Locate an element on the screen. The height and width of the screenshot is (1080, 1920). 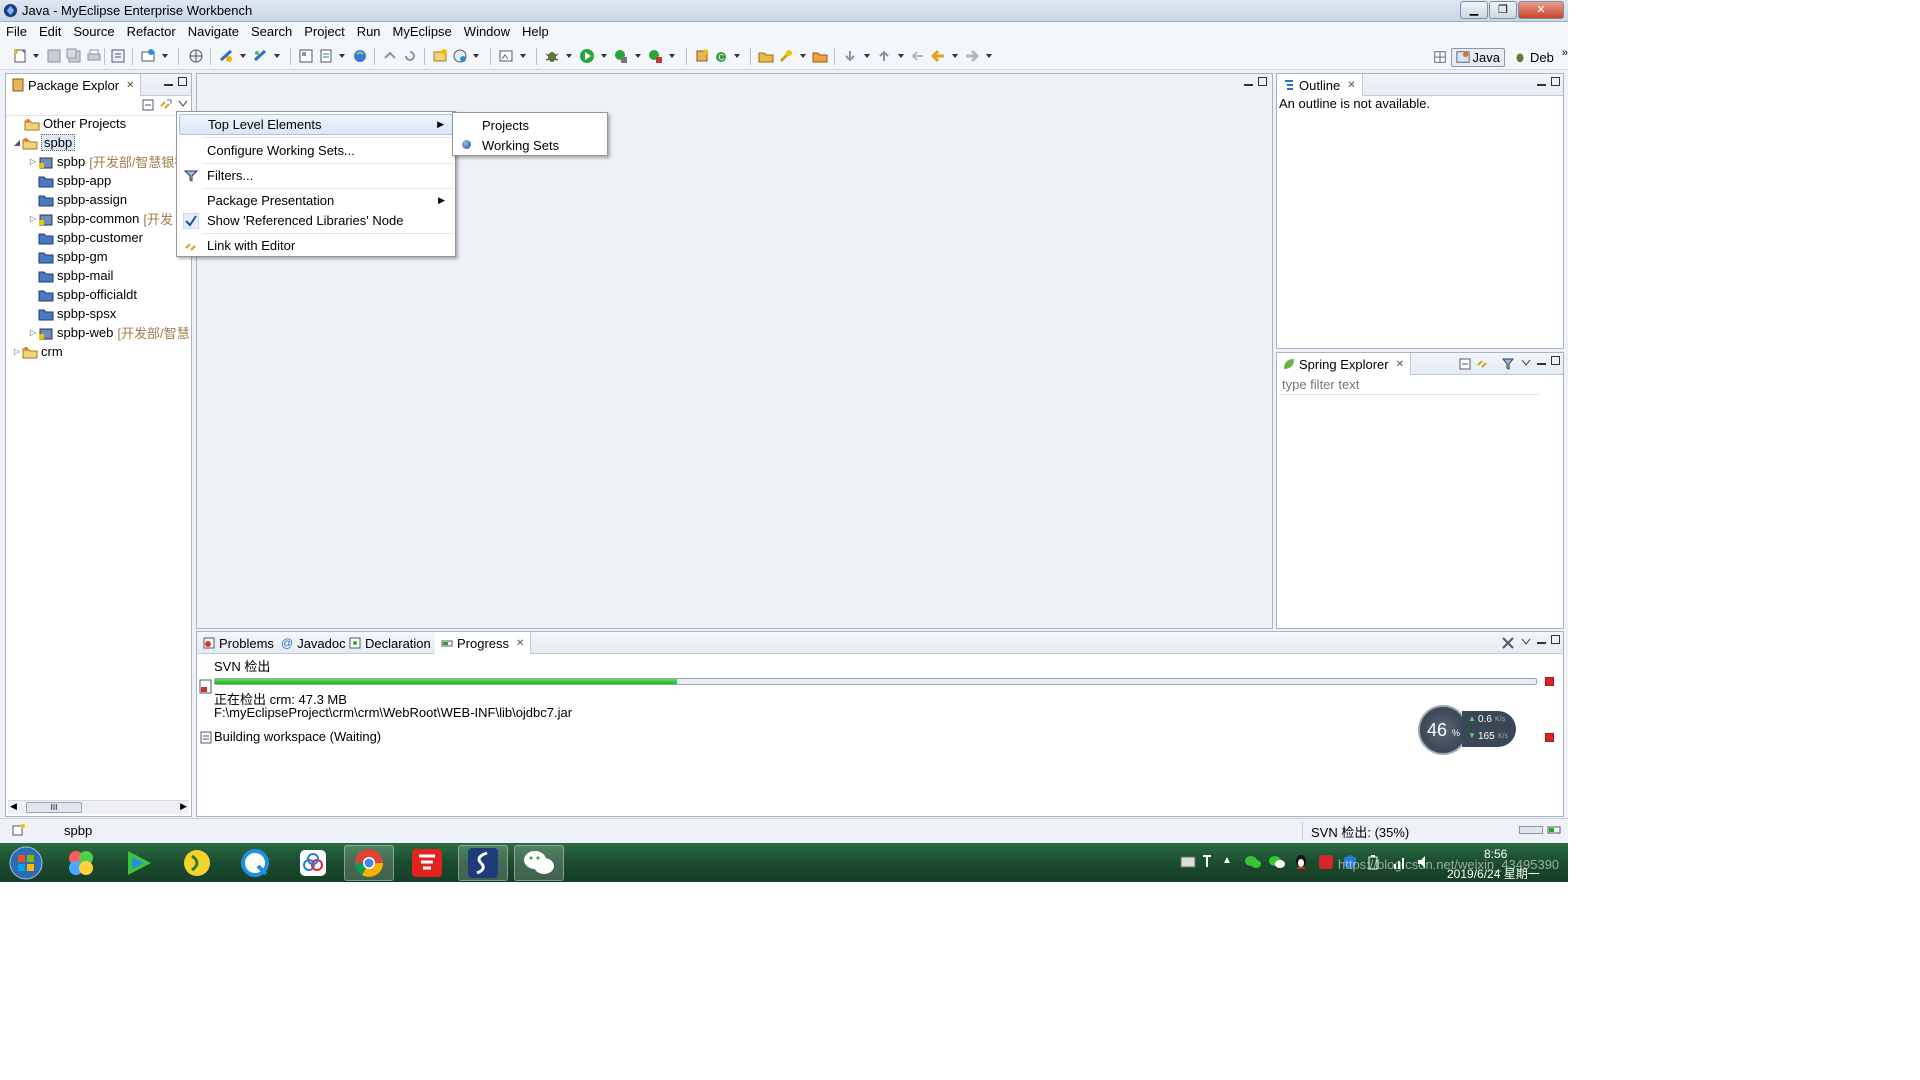
save-all-icon is located at coordinates (74, 56).